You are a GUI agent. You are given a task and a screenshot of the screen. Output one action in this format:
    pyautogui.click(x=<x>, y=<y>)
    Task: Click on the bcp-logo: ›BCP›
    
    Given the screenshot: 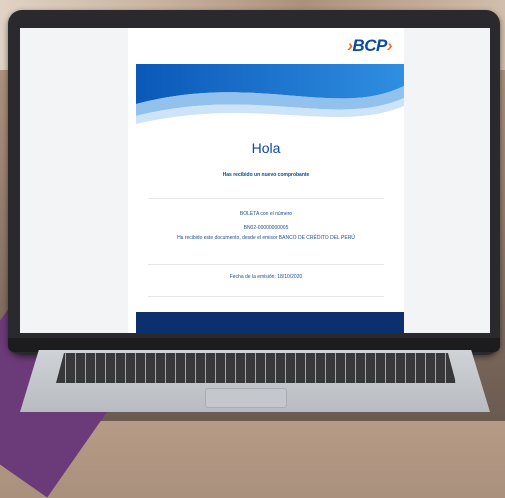 What is the action you would take?
    pyautogui.click(x=369, y=46)
    